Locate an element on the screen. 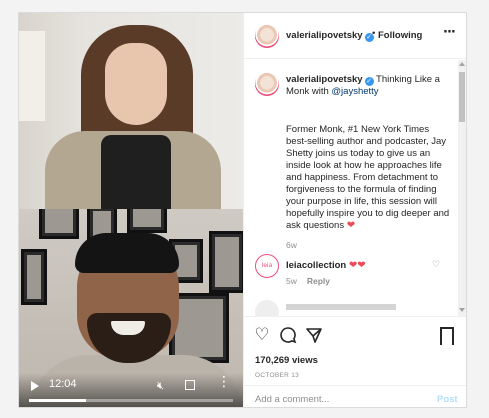  comment-meta: 5w Reply is located at coordinates (308, 281).